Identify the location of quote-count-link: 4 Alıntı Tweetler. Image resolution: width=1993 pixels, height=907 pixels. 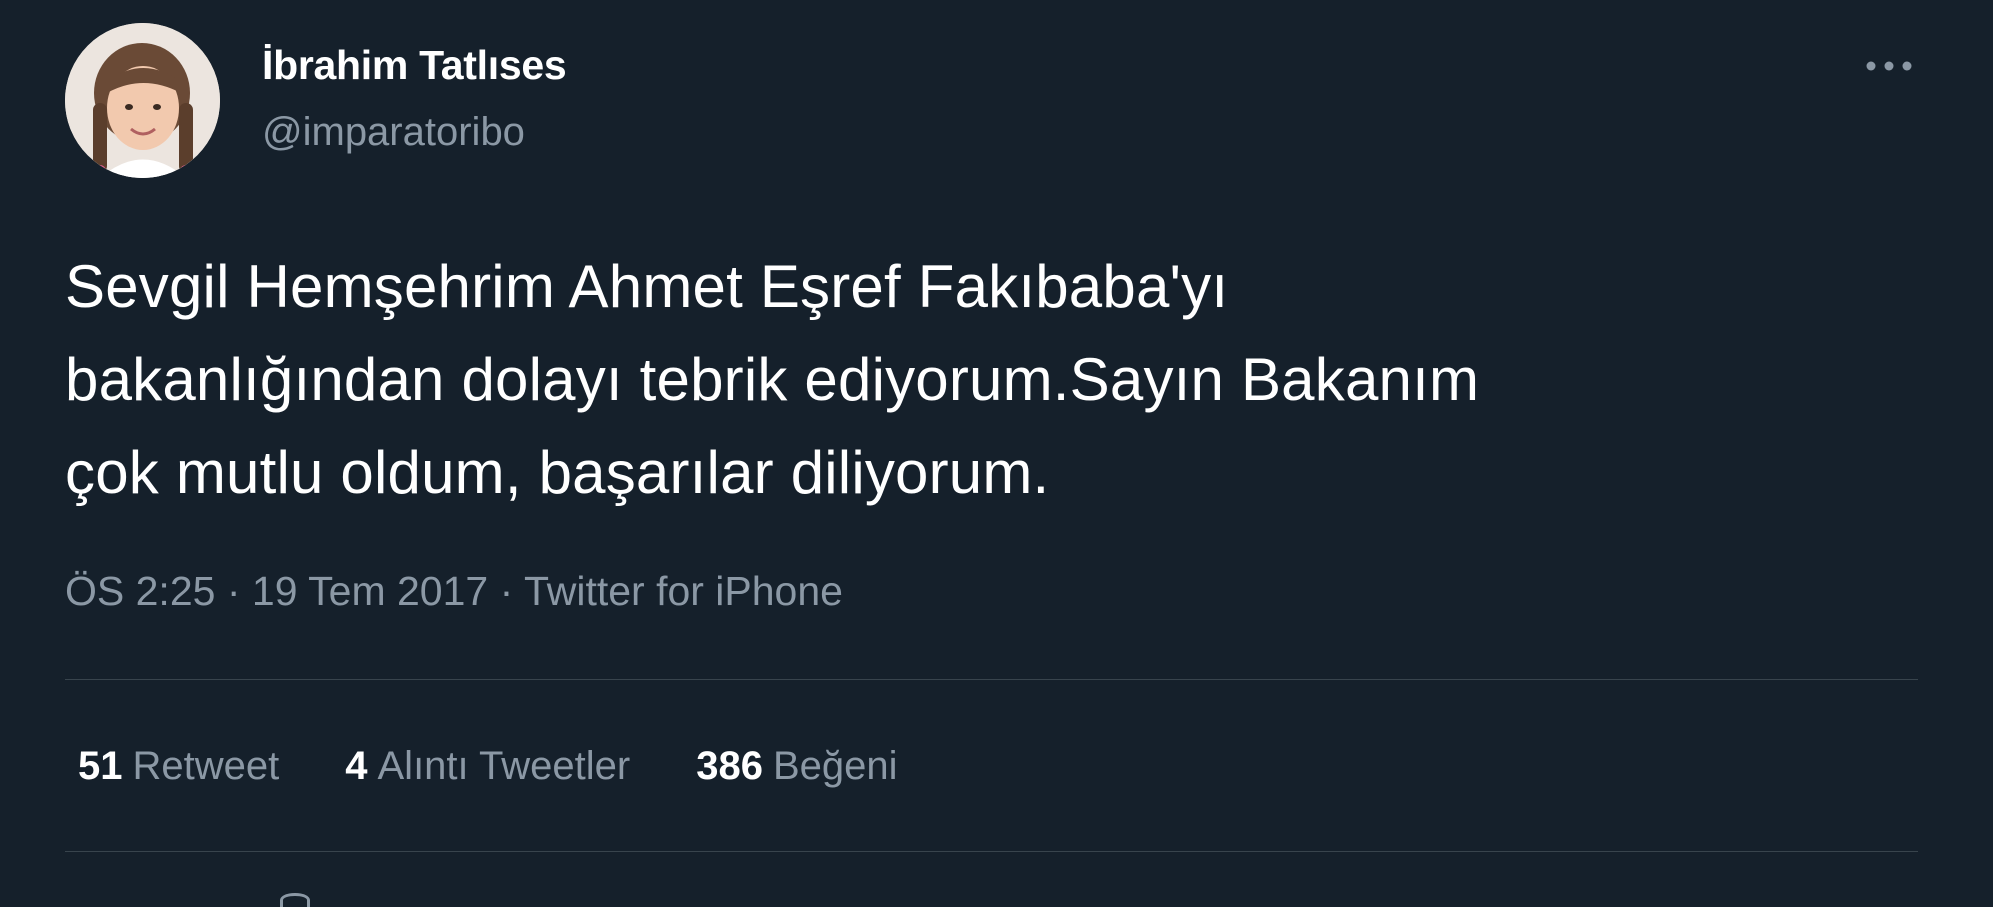
(487, 766).